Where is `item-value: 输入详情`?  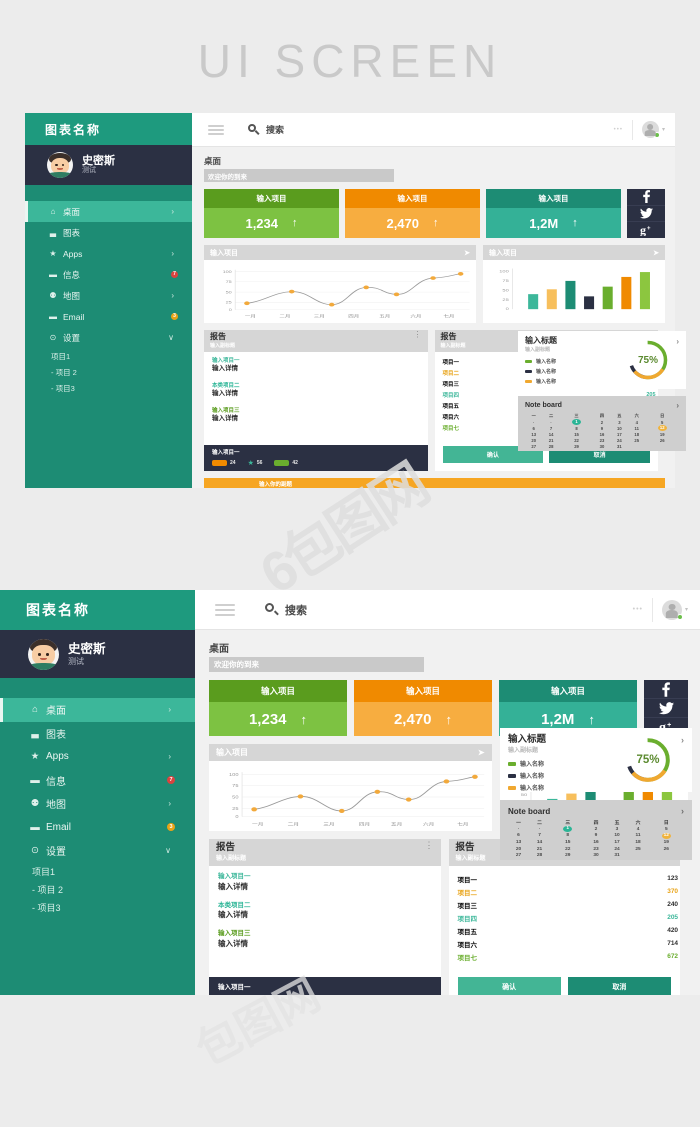
item-value: 输入详情 is located at coordinates (325, 886).